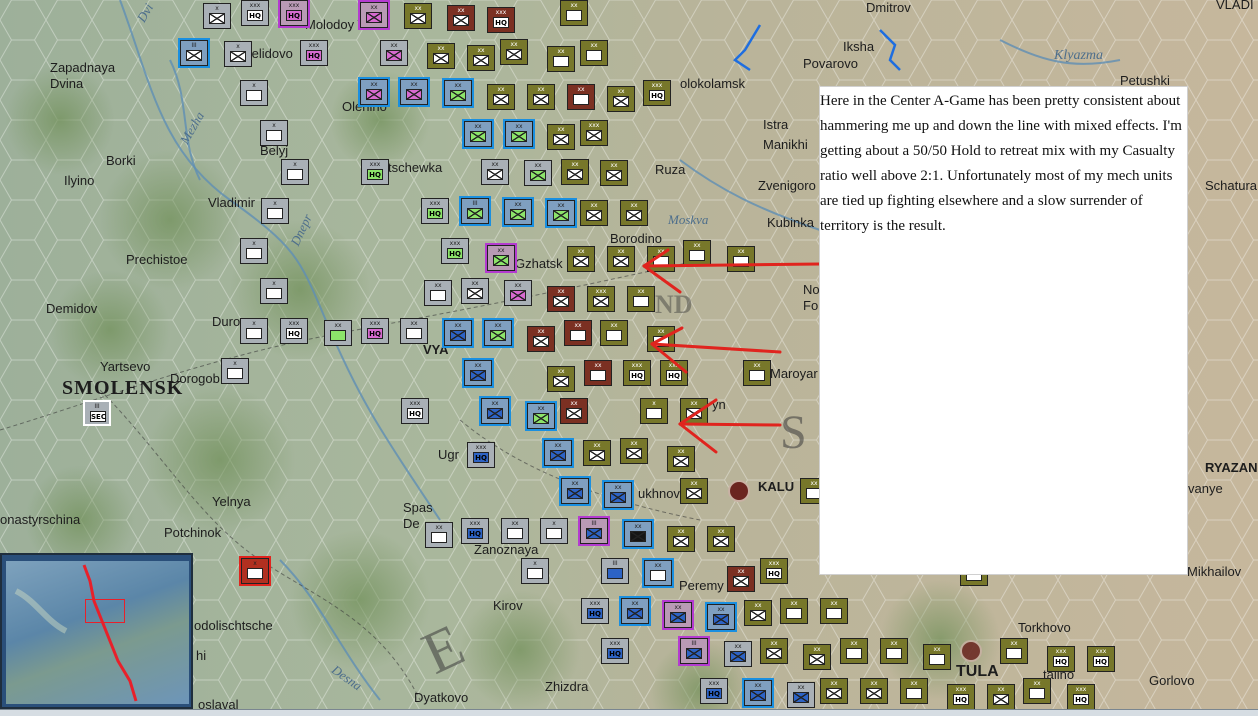  Describe the element at coordinates (96, 631) in the screenshot. I see `minimap` at that location.